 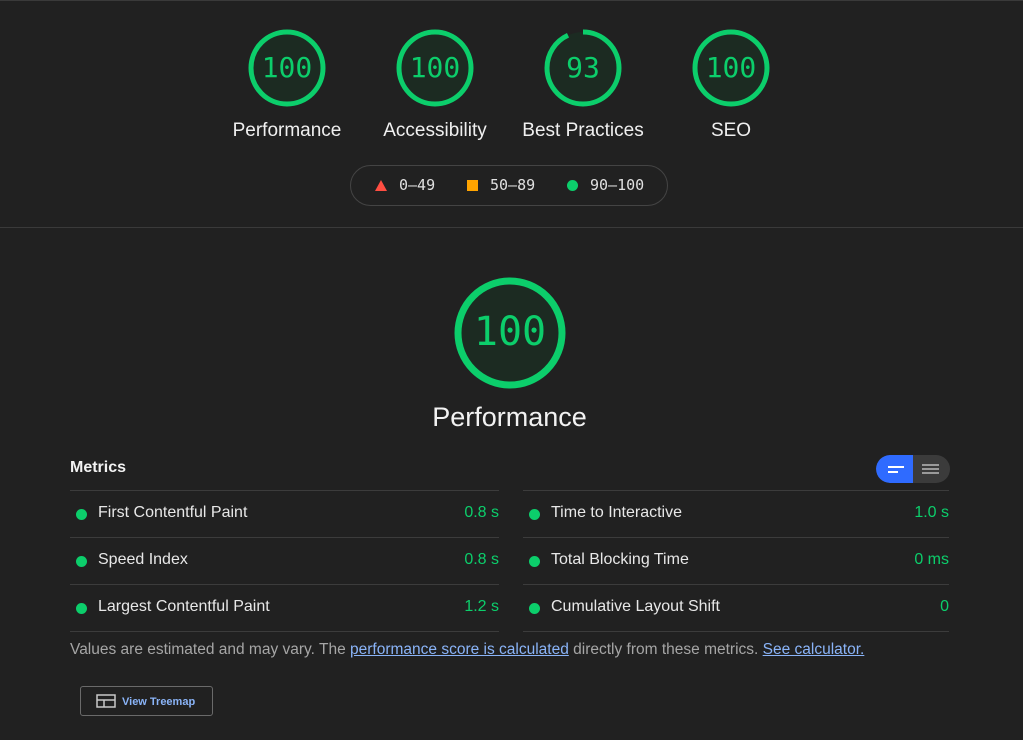 What do you see at coordinates (931, 469) in the screenshot?
I see `list-view-button` at bounding box center [931, 469].